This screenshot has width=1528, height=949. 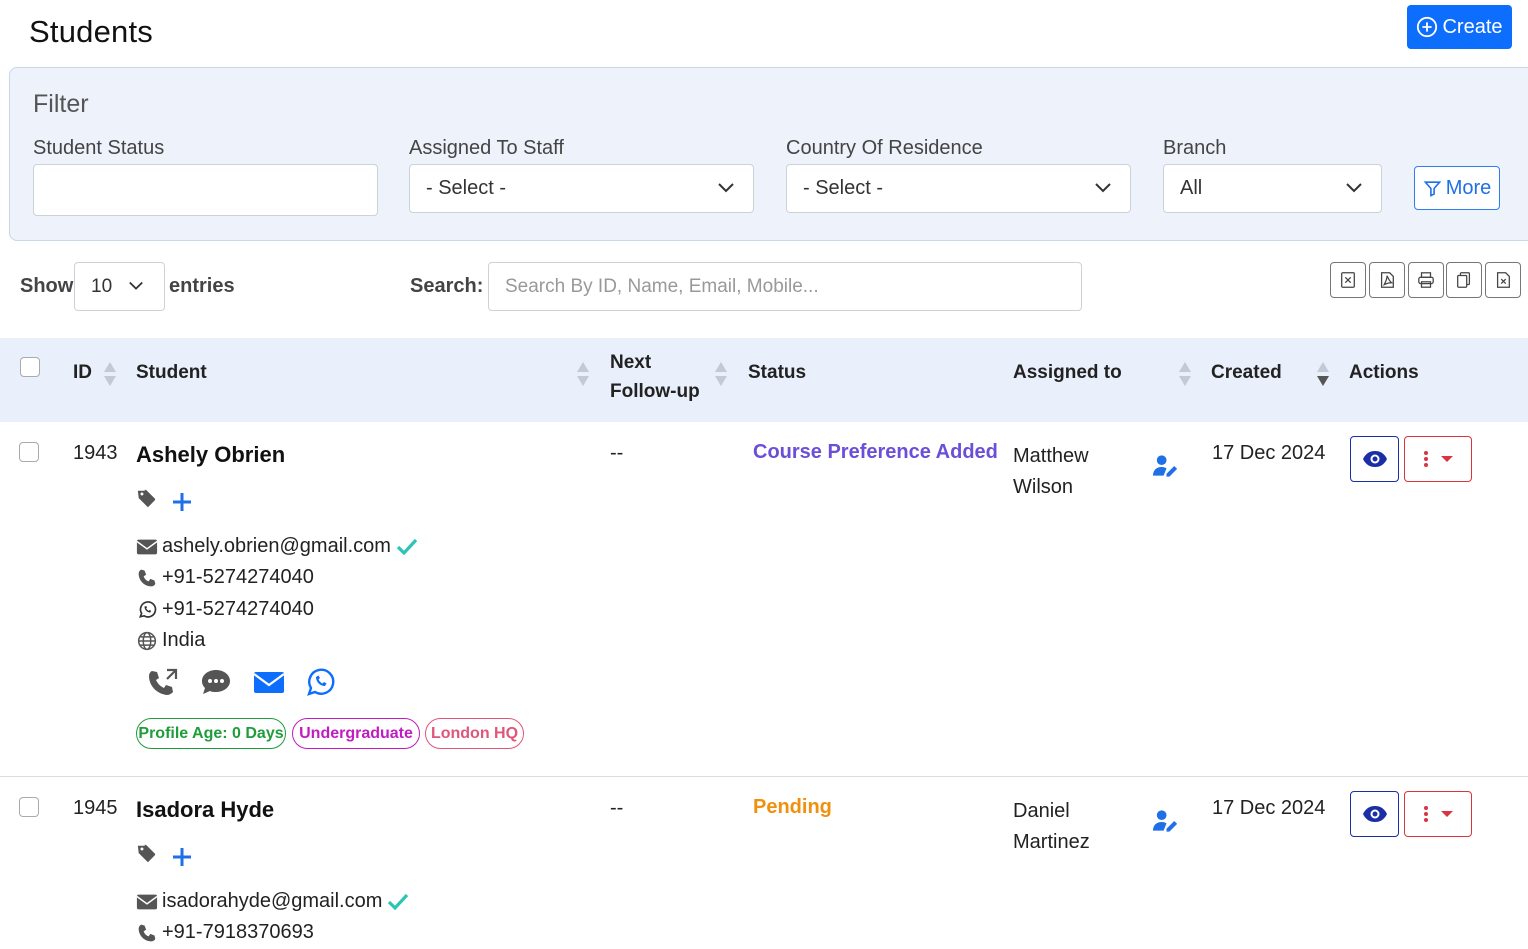 I want to click on assigned-staff-label: Assigned To Staff, so click(x=486, y=148).